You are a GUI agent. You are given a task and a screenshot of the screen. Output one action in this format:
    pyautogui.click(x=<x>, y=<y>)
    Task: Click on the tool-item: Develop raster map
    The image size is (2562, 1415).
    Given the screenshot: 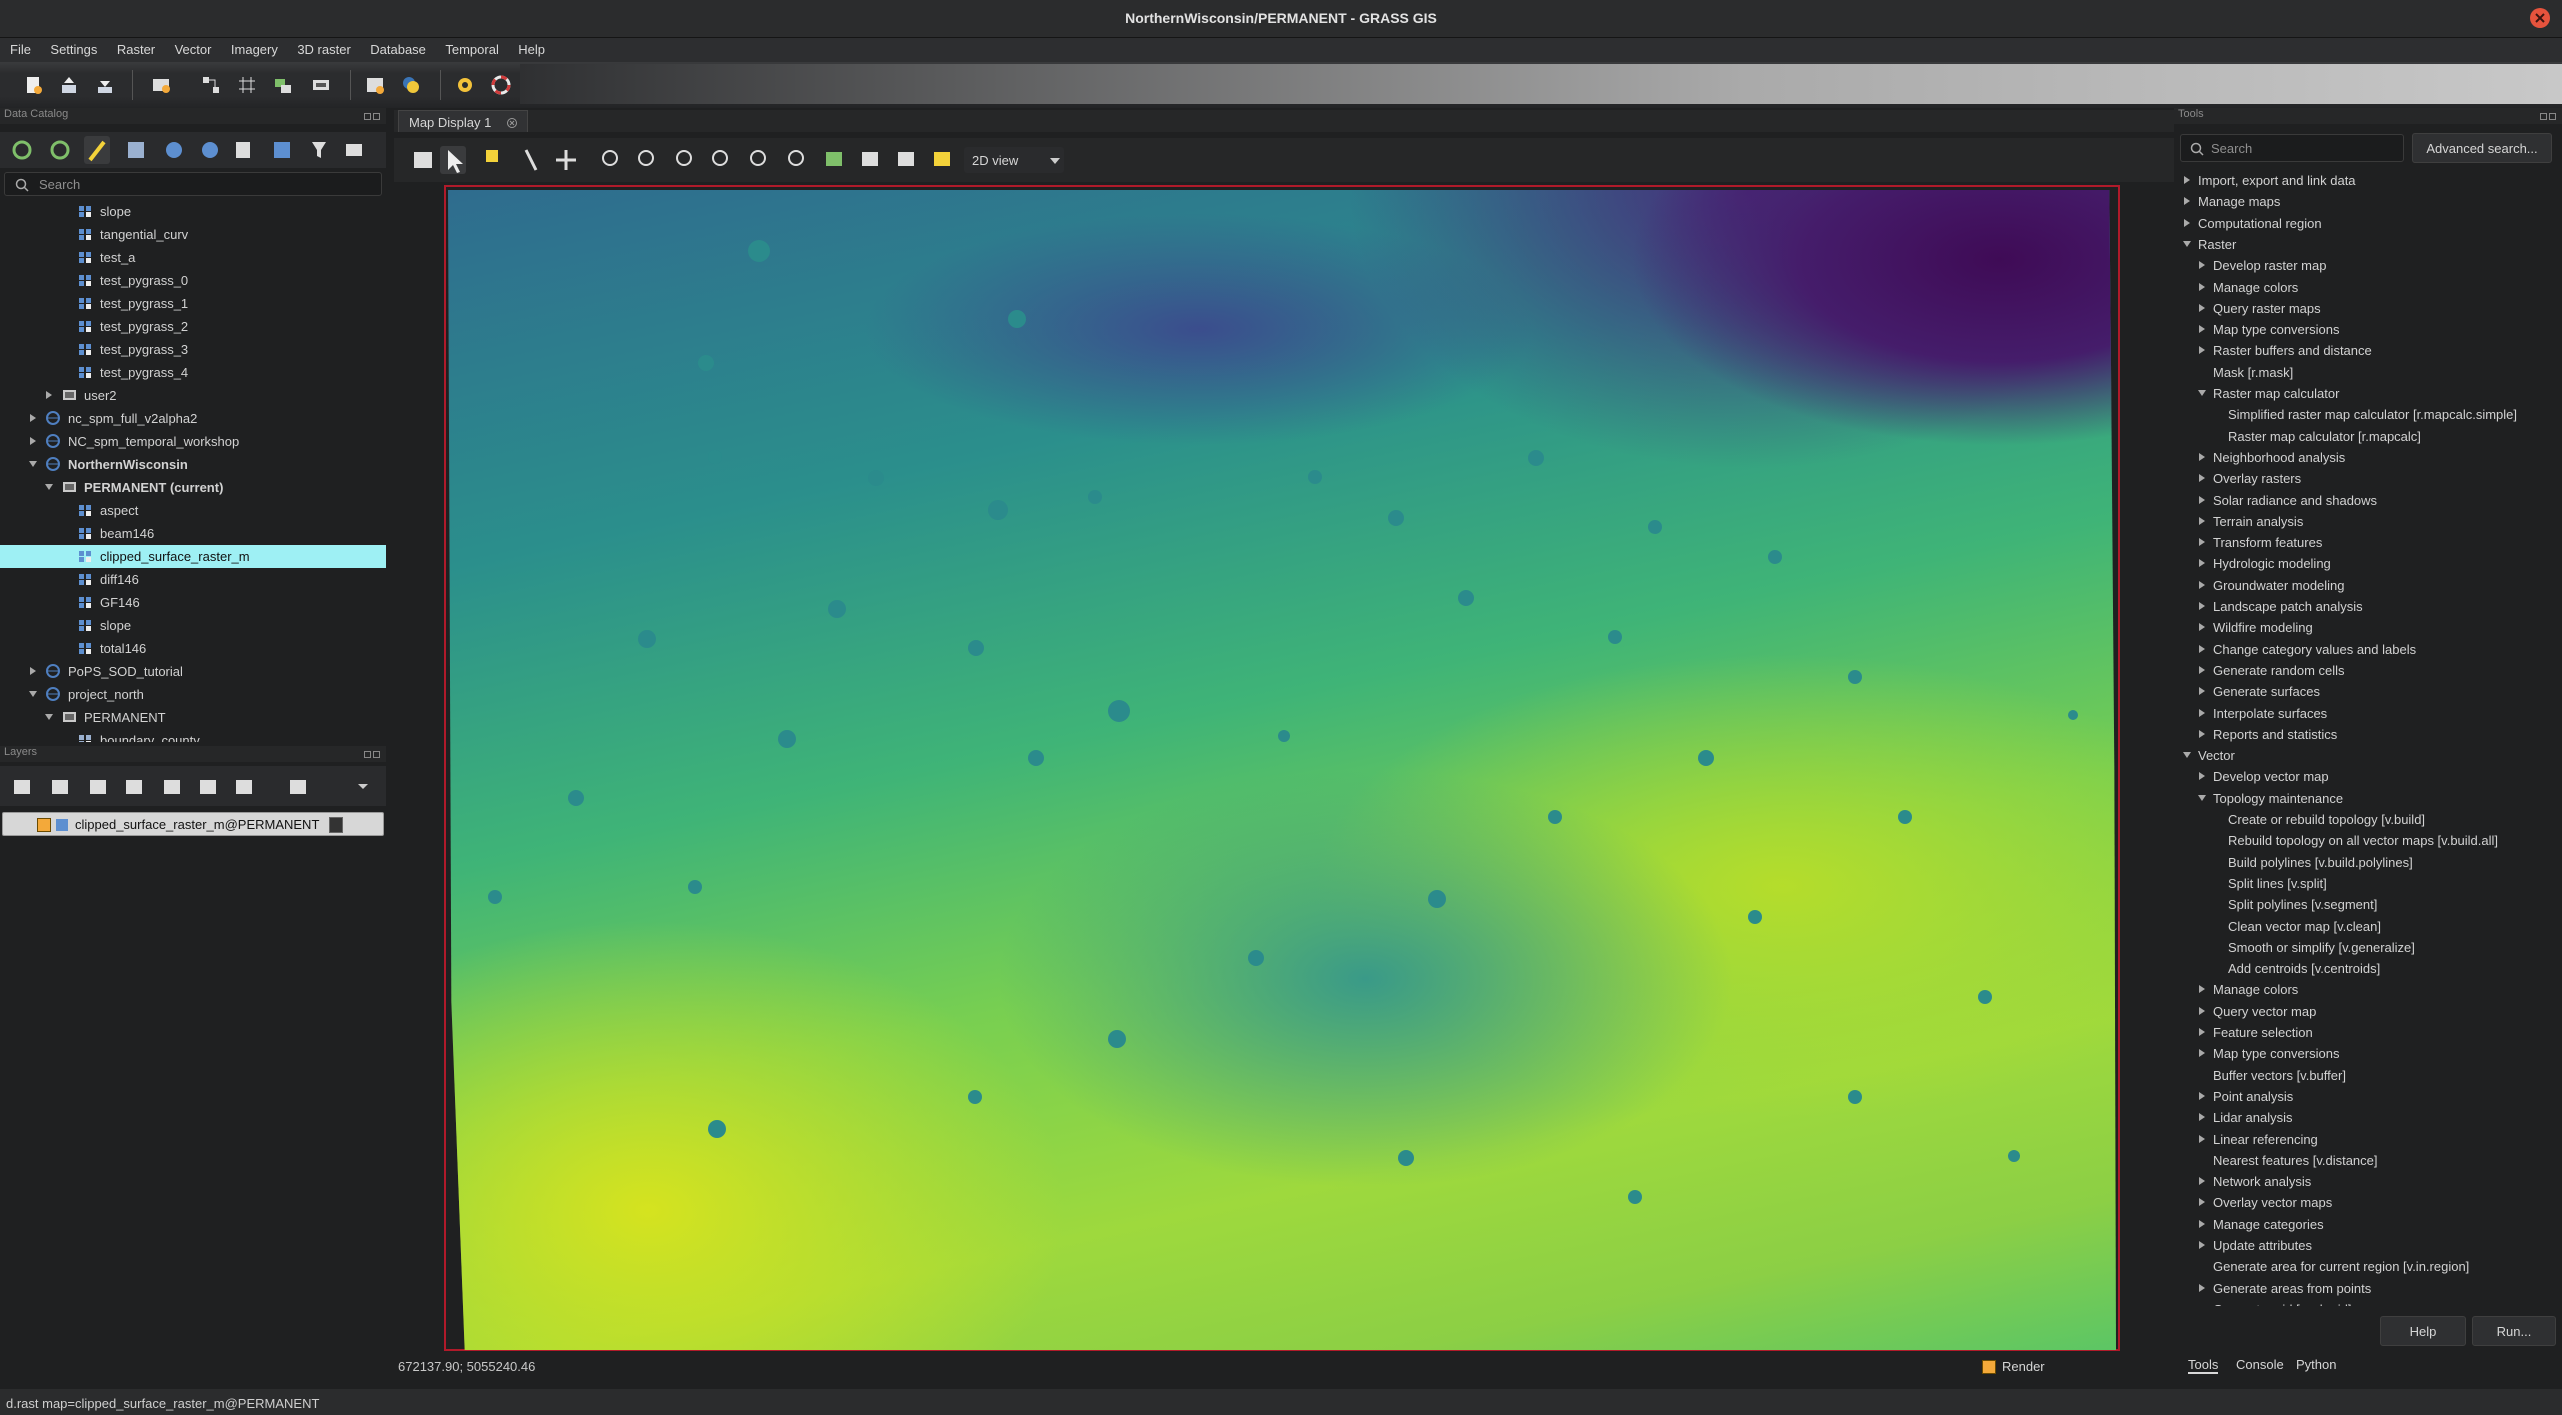 What is the action you would take?
    pyautogui.click(x=2370, y=265)
    